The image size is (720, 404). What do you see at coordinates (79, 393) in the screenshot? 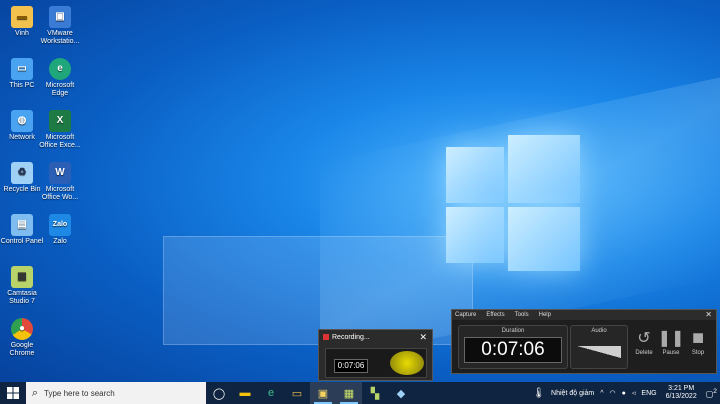
I see `search-placeholder: Type here to search` at bounding box center [79, 393].